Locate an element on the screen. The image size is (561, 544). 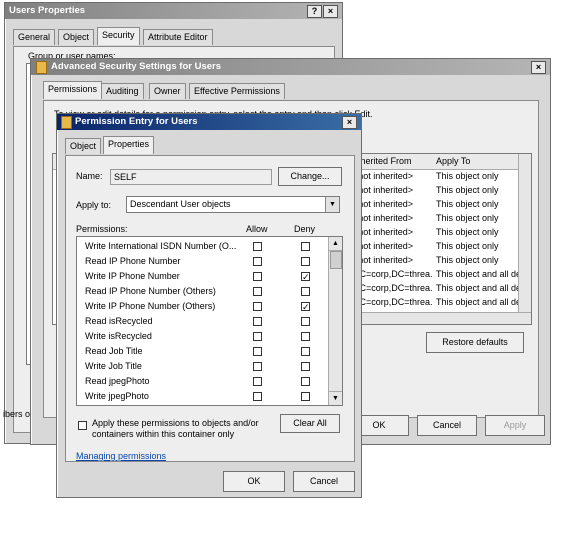
permission-entry-tabs: Object Properties is located at coordinates (209, 145).